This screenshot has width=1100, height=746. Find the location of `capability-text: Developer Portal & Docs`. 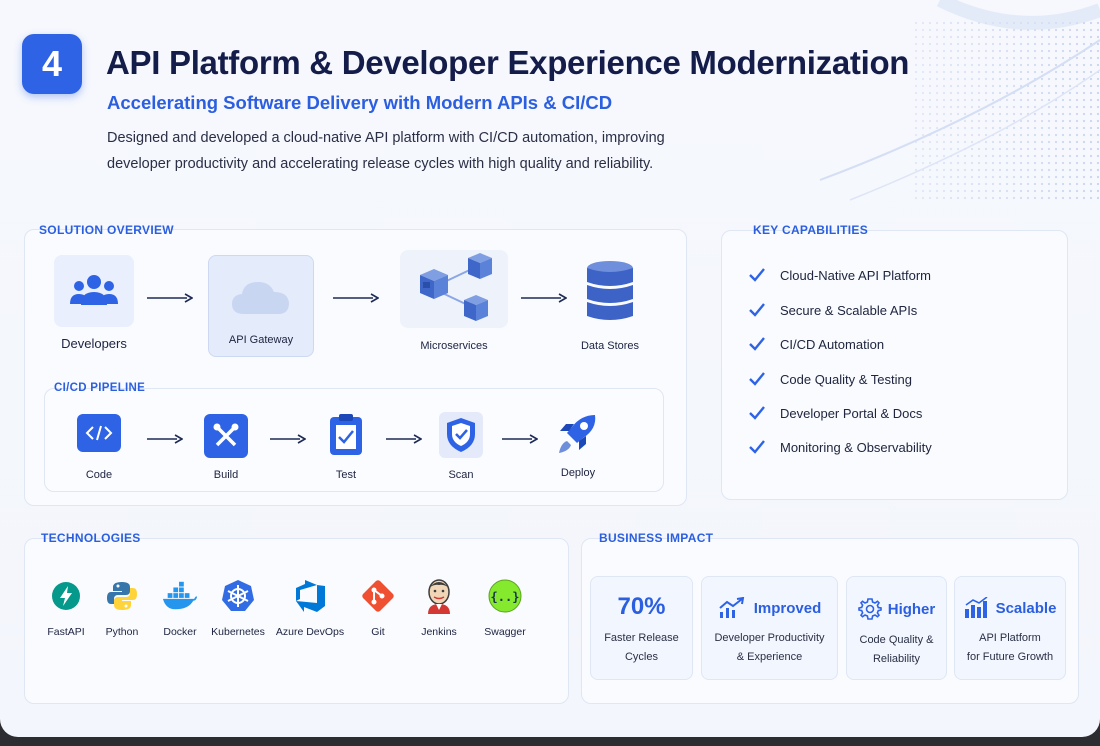

capability-text: Developer Portal & Docs is located at coordinates (851, 413).